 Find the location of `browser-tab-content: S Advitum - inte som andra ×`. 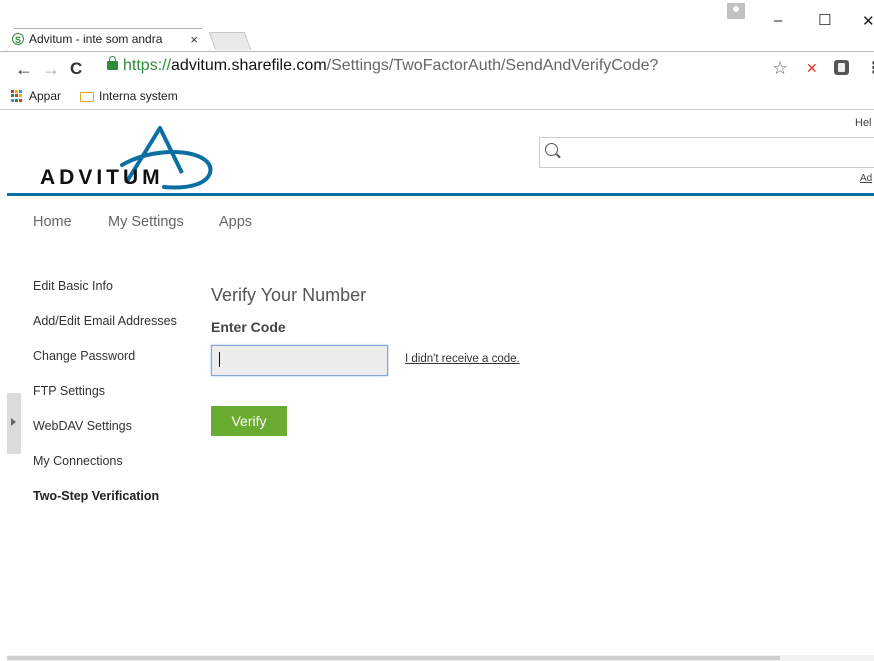

browser-tab-content: S Advitum - inte som andra × is located at coordinates (107, 39).